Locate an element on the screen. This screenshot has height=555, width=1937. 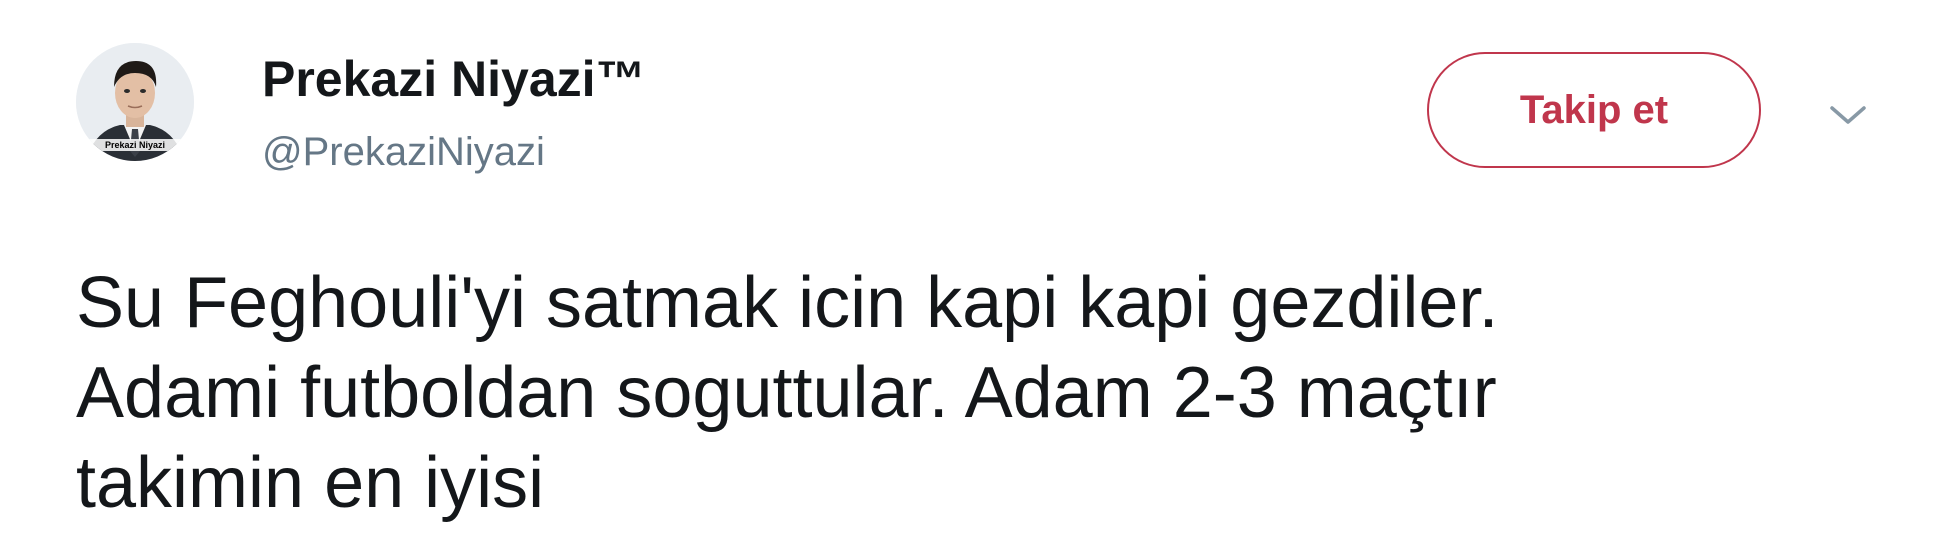
avatar-image: Prekazi Niyazi is located at coordinates (135, 102).